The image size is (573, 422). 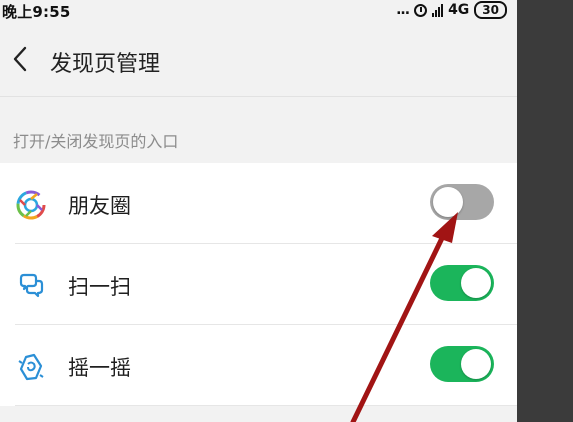 I want to click on status-indicators: ... 4G 30, so click(x=451, y=10).